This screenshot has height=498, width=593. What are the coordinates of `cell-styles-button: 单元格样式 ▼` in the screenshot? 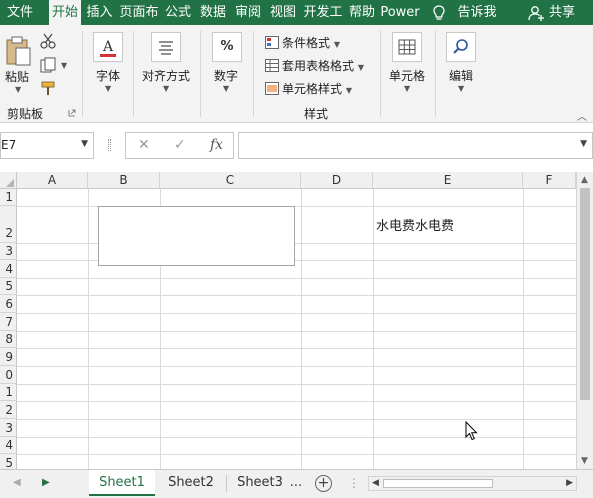 It's located at (308, 90).